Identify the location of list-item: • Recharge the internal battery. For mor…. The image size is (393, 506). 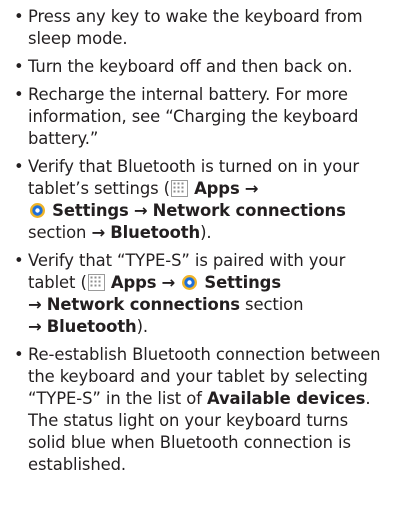
(202, 117).